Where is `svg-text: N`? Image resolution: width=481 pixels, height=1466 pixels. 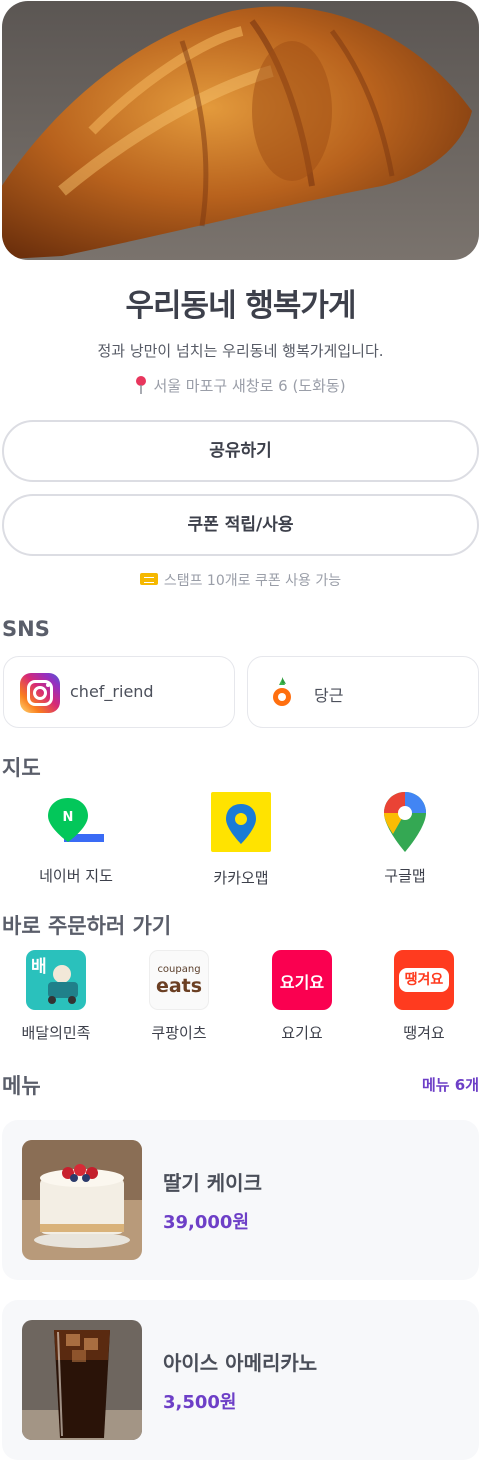 svg-text: N is located at coordinates (68, 817).